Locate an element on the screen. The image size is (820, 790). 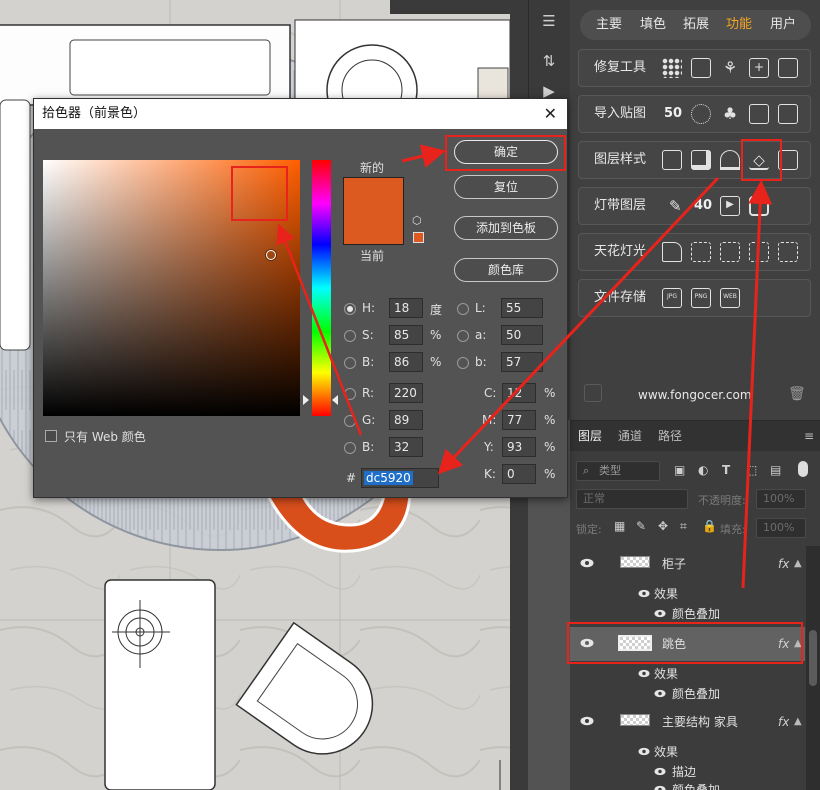
cactus-icon: ⚘ is located at coordinates (730, 68).